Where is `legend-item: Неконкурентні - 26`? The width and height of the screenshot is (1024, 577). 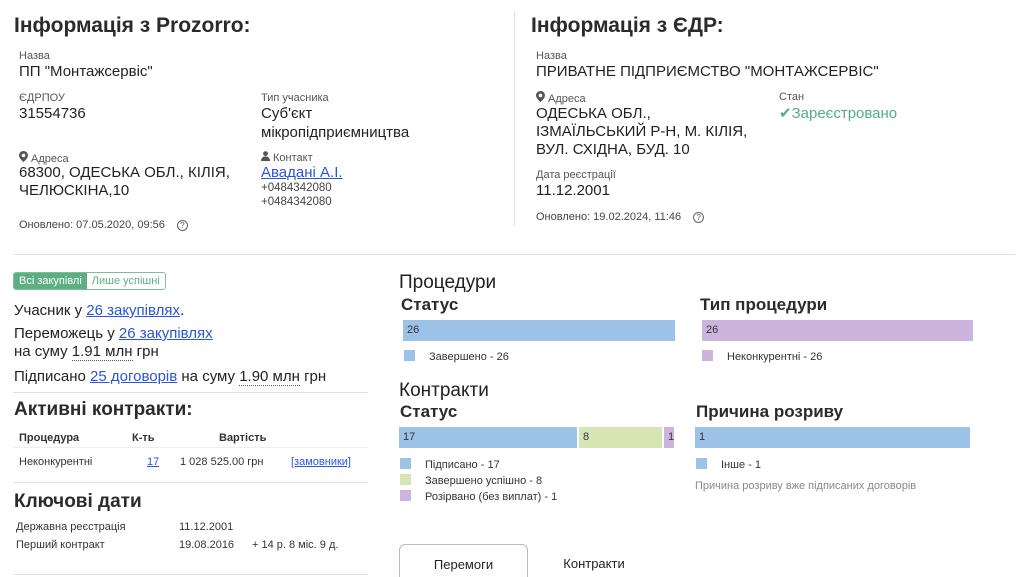 legend-item: Неконкурентні - 26 is located at coordinates (762, 356).